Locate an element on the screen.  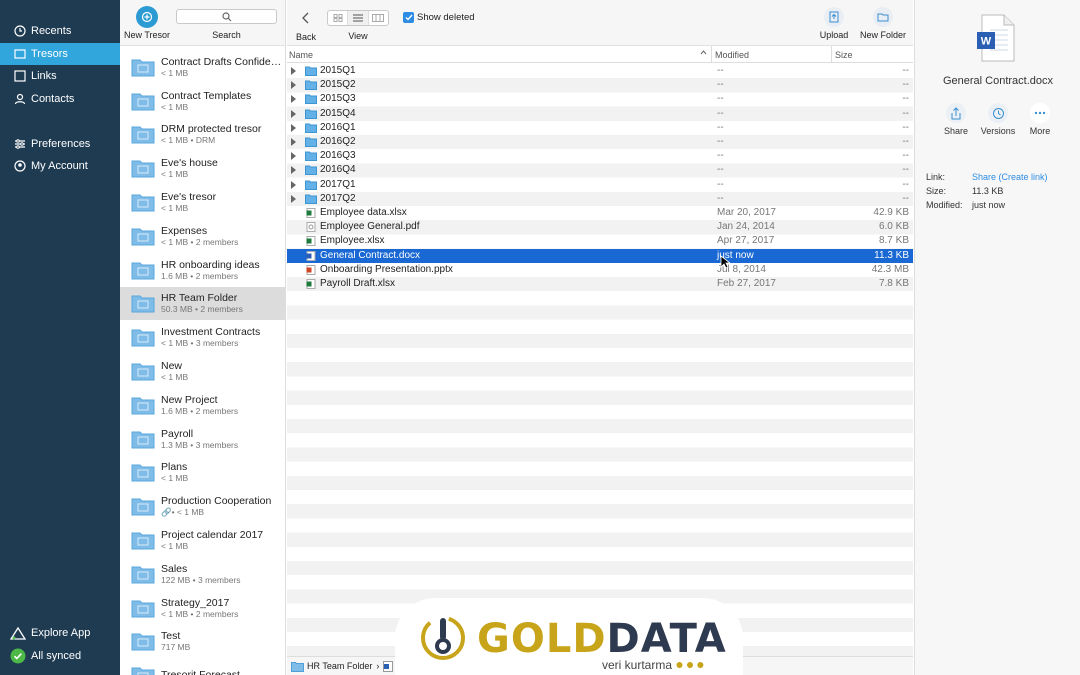
nav-preferences-label: Preferences is located at coordinates (61, 144).